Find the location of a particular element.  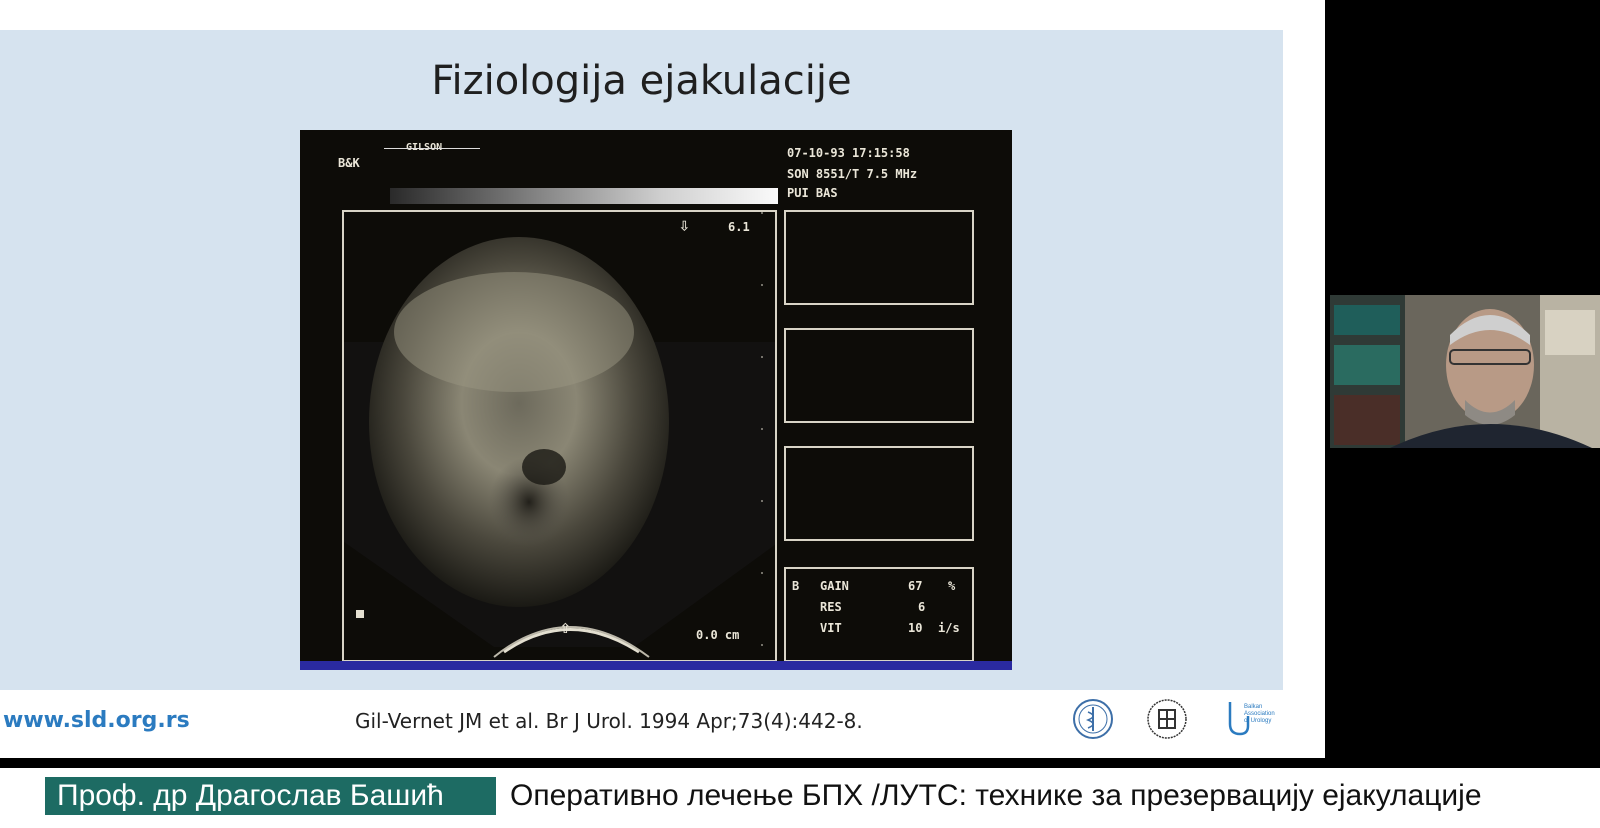

presenter-camera-feed is located at coordinates (1465, 371).